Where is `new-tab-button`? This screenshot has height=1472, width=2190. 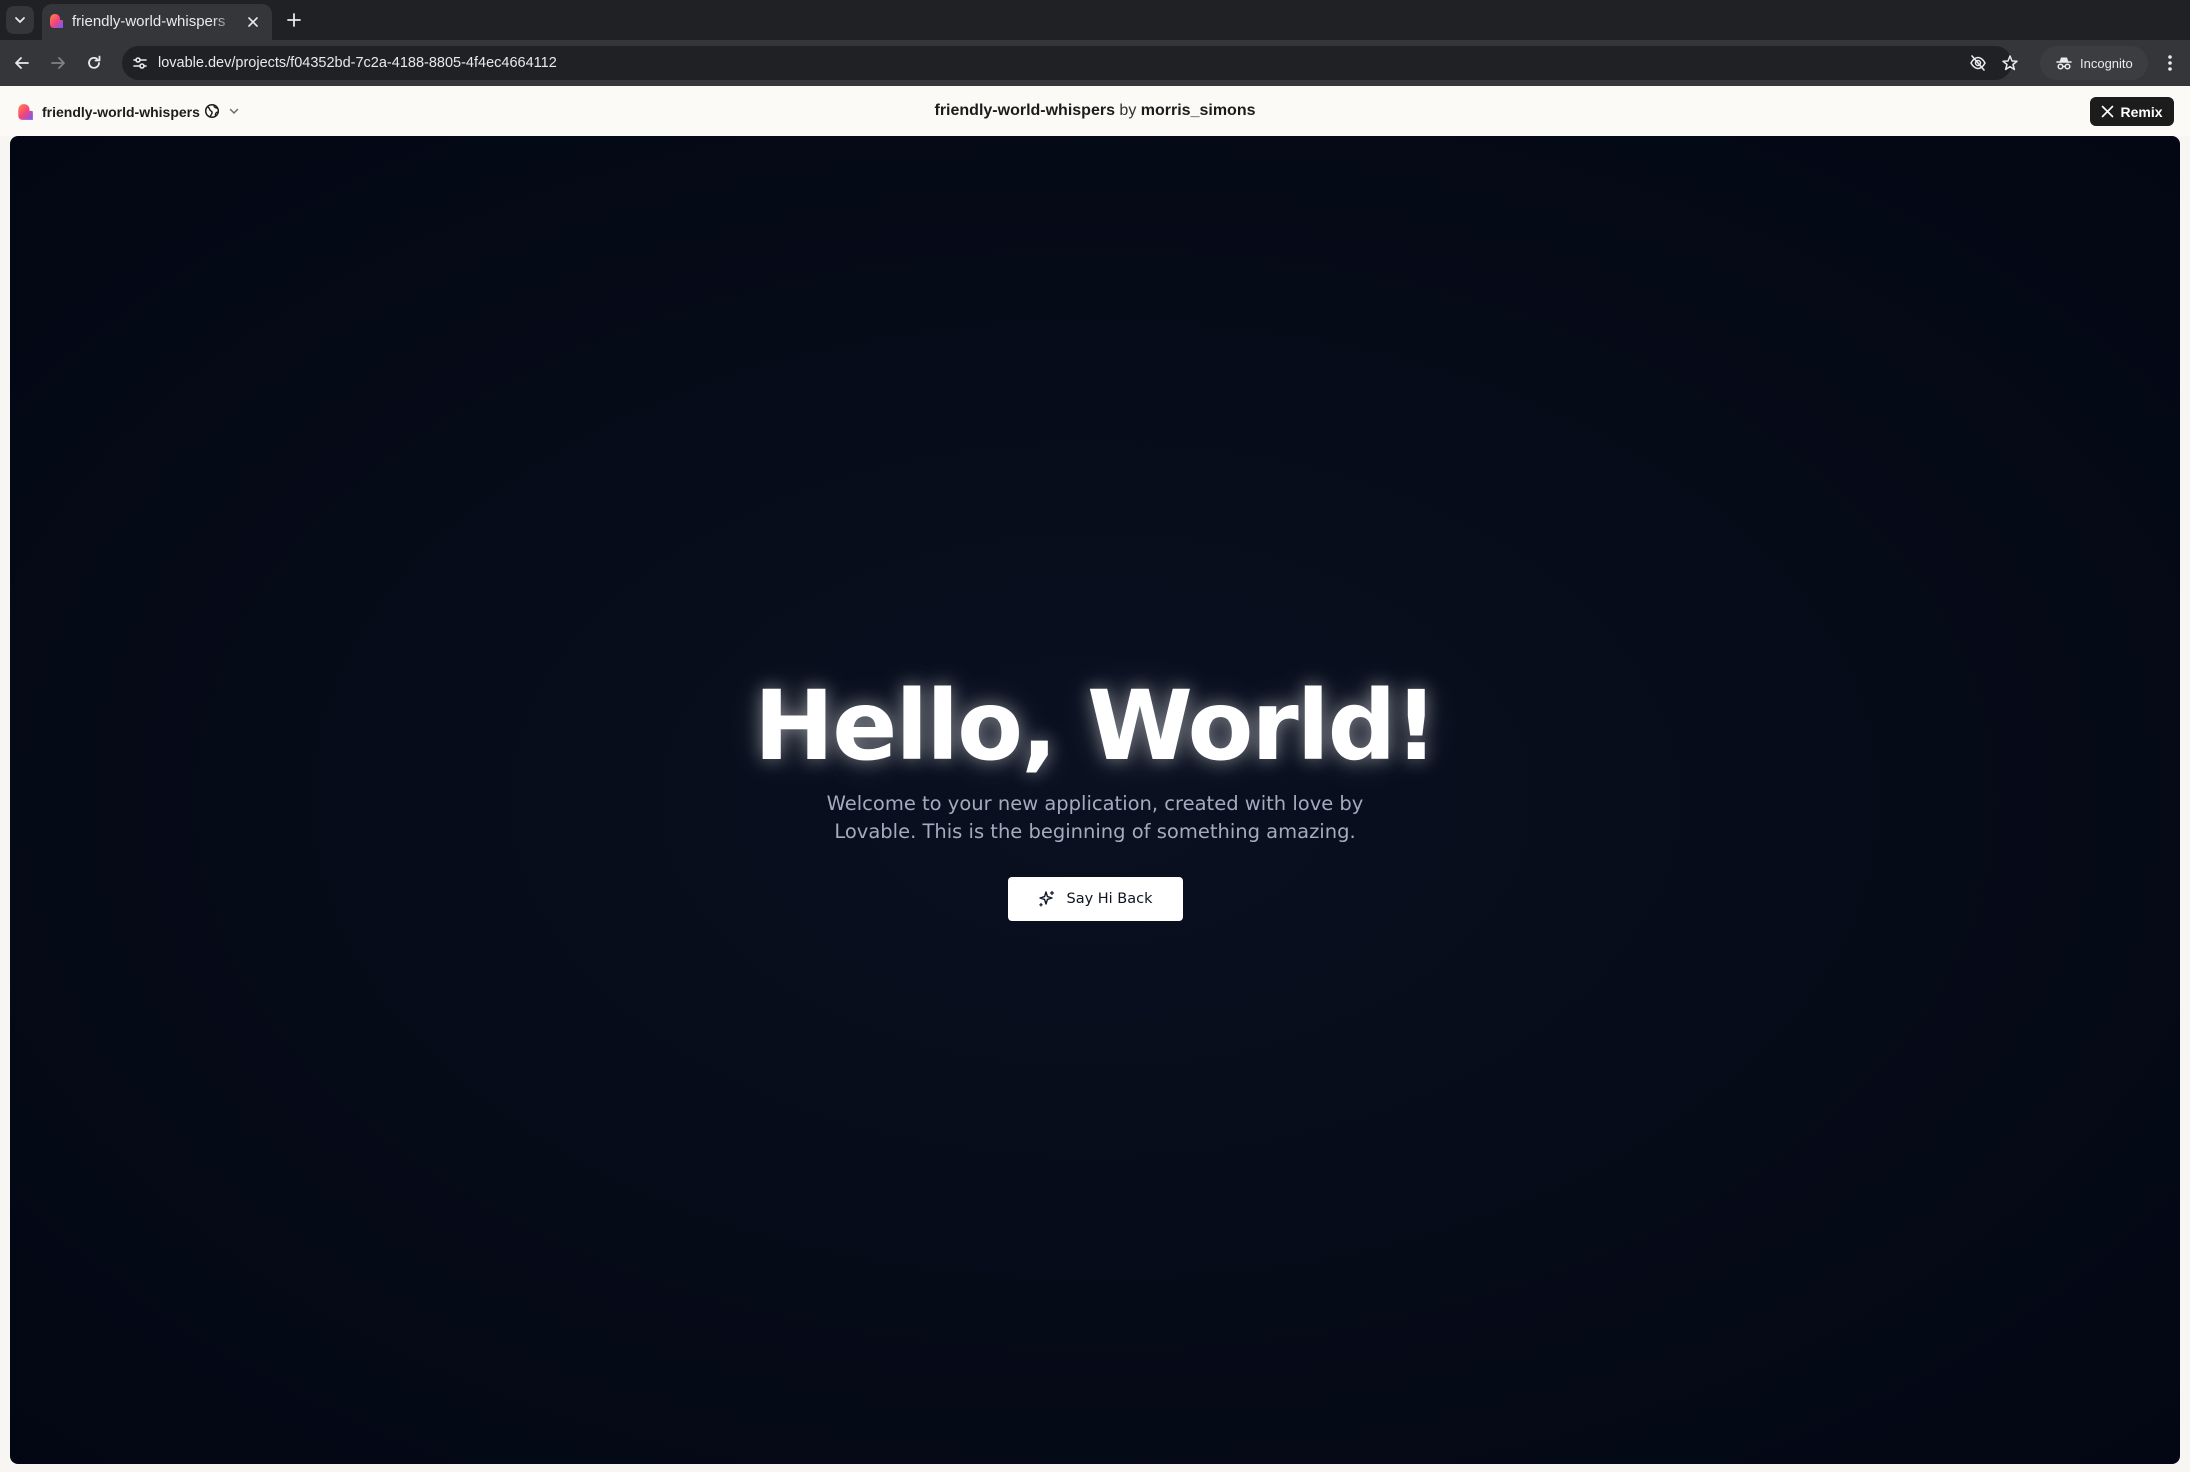
new-tab-button is located at coordinates (294, 20).